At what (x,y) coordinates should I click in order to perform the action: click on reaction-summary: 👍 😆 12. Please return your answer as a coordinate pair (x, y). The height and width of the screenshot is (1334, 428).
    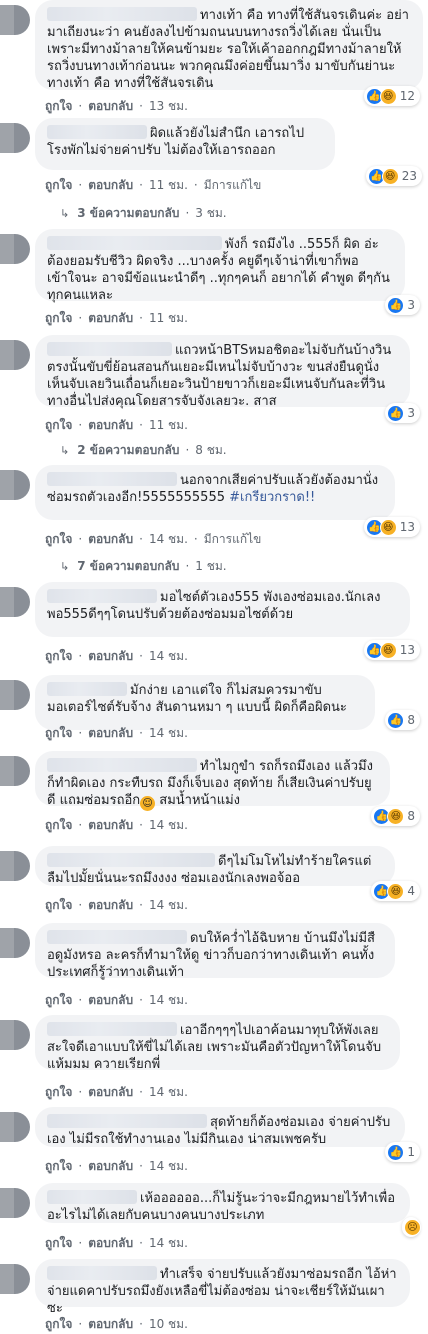
    Looking at the image, I should click on (391, 96).